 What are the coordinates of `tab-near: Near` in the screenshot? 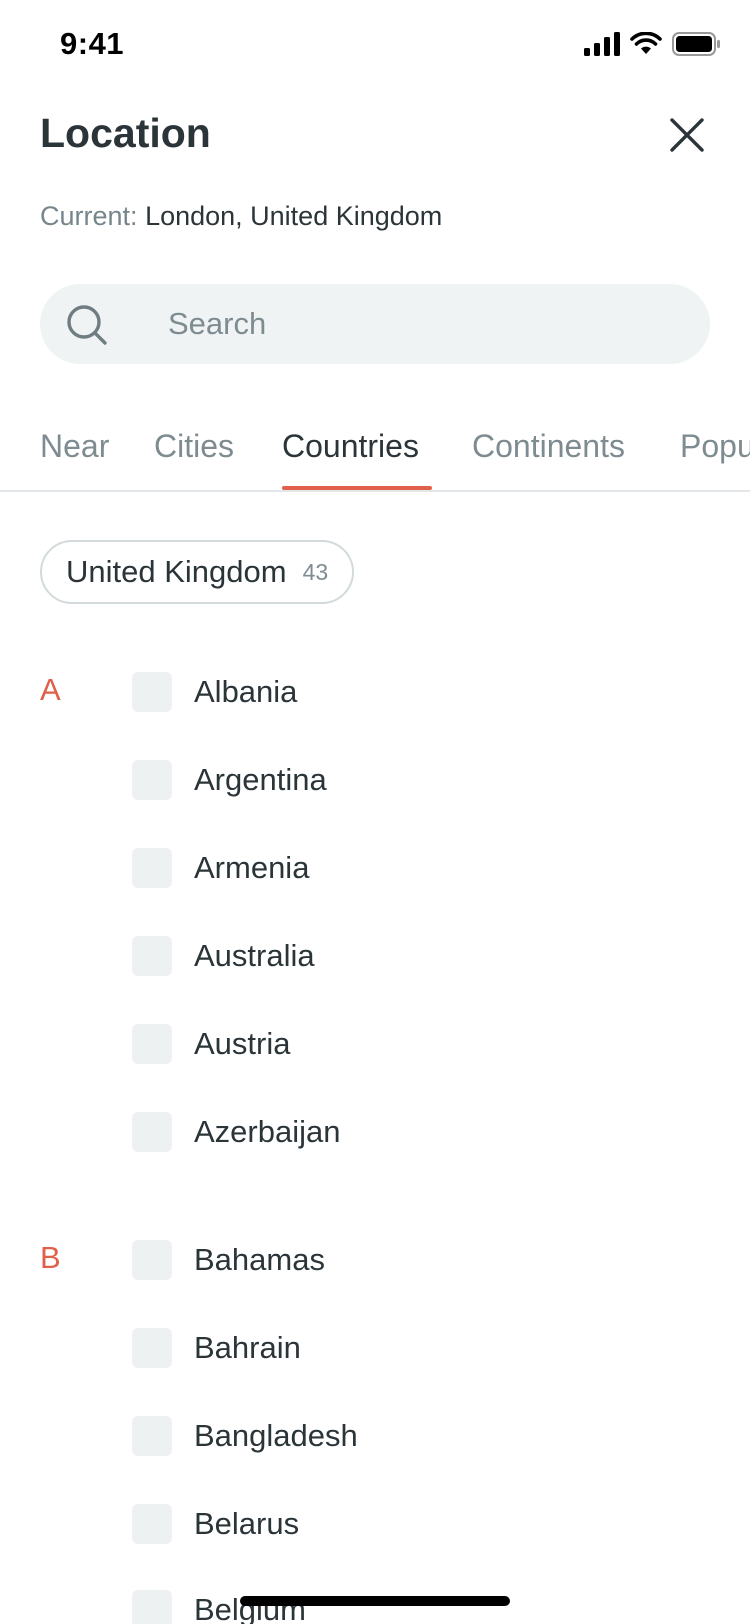 It's located at (74, 446).